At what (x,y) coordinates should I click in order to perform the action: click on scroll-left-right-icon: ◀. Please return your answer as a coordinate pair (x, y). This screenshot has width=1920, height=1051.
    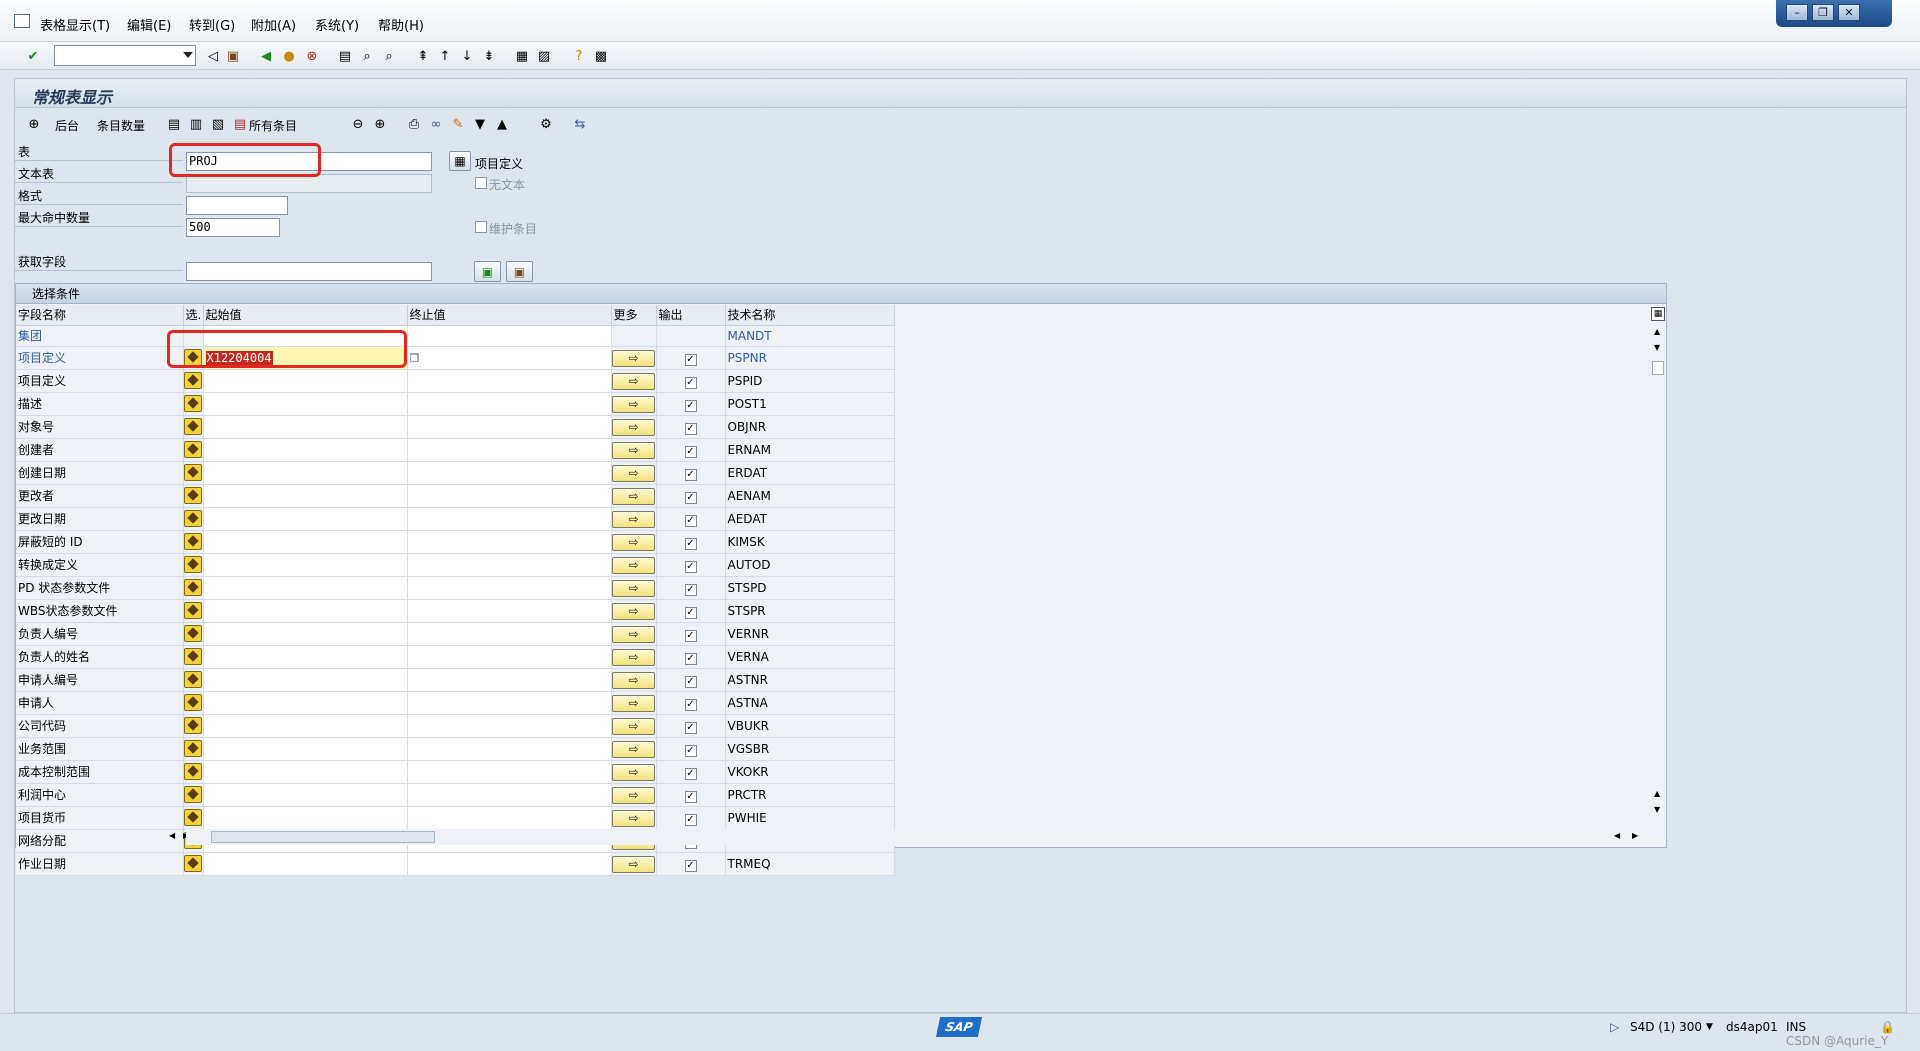
    Looking at the image, I should click on (1617, 835).